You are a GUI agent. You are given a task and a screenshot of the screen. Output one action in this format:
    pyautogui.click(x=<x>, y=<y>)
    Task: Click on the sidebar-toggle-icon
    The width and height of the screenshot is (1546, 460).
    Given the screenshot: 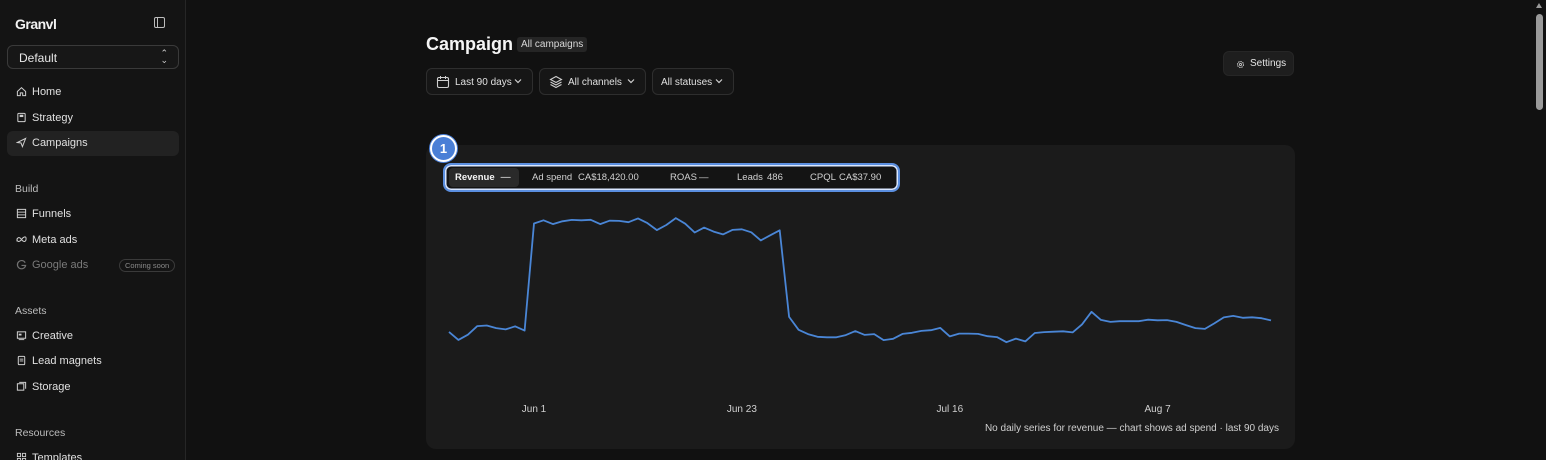 What is the action you would take?
    pyautogui.click(x=159, y=22)
    